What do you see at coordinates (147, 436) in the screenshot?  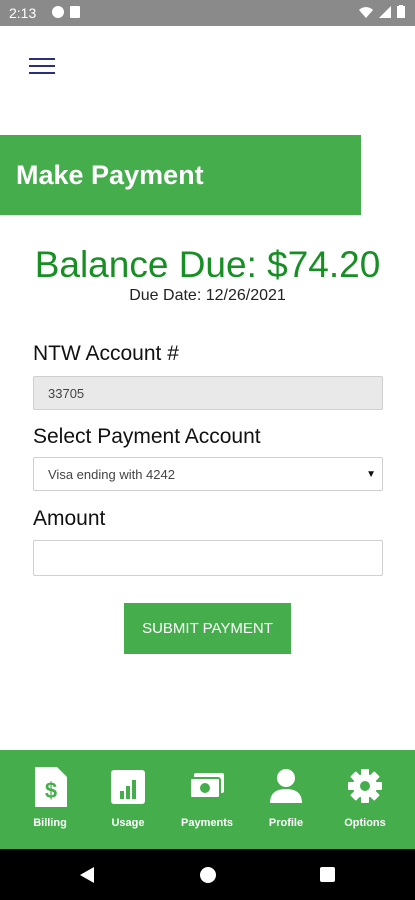 I see `payment-account-label: Select Payment Account` at bounding box center [147, 436].